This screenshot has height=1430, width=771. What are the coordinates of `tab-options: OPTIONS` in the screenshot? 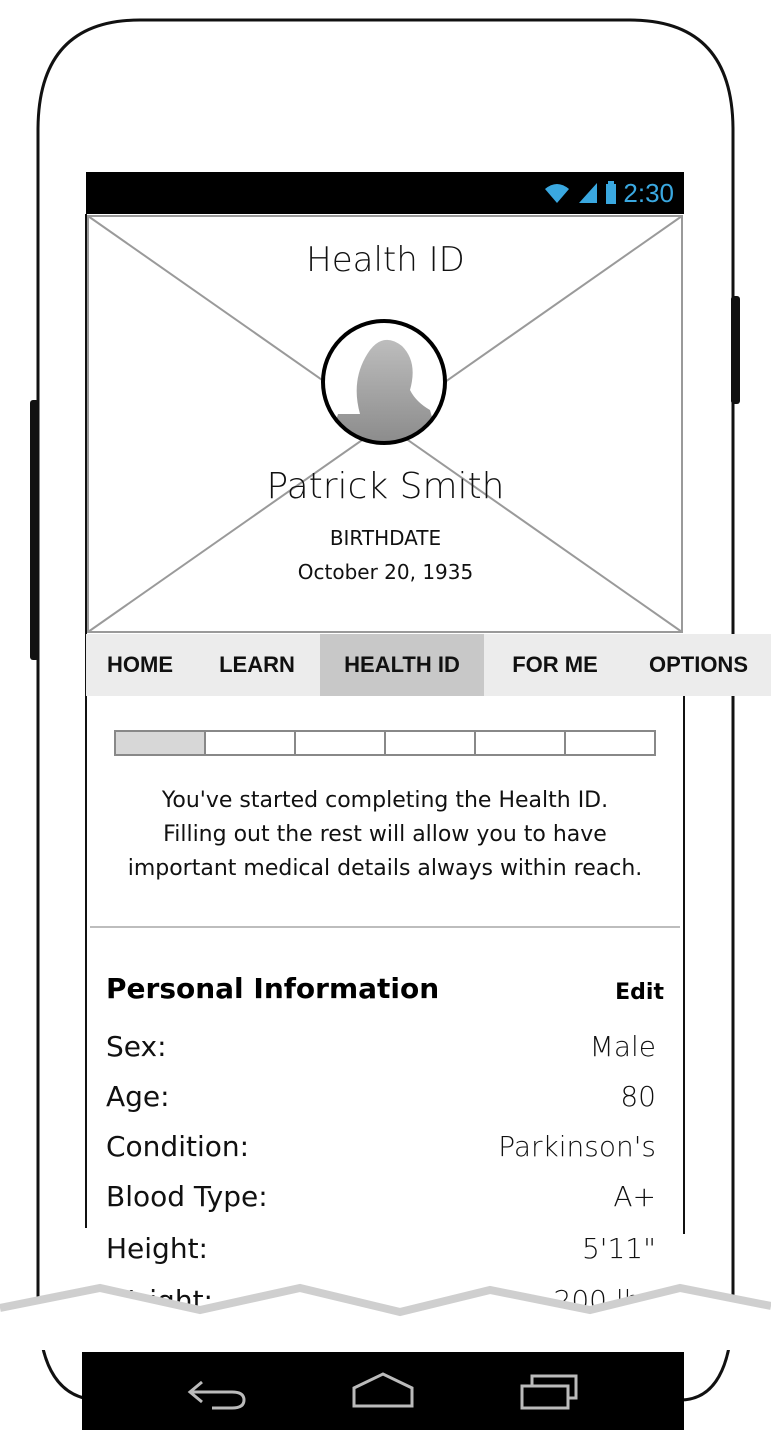 It's located at (698, 665).